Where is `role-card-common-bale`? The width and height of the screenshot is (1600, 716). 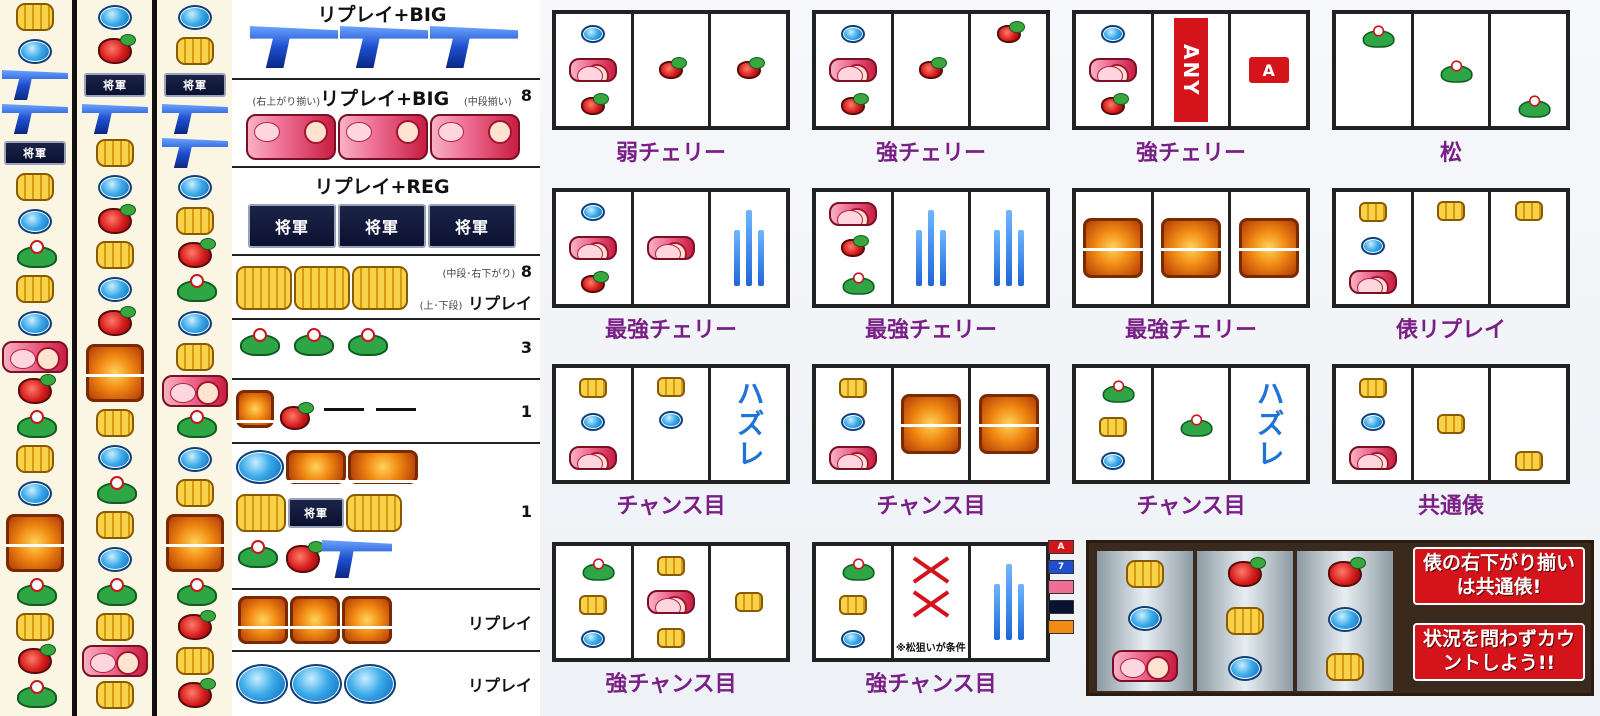
role-card-common-bale is located at coordinates (1451, 424).